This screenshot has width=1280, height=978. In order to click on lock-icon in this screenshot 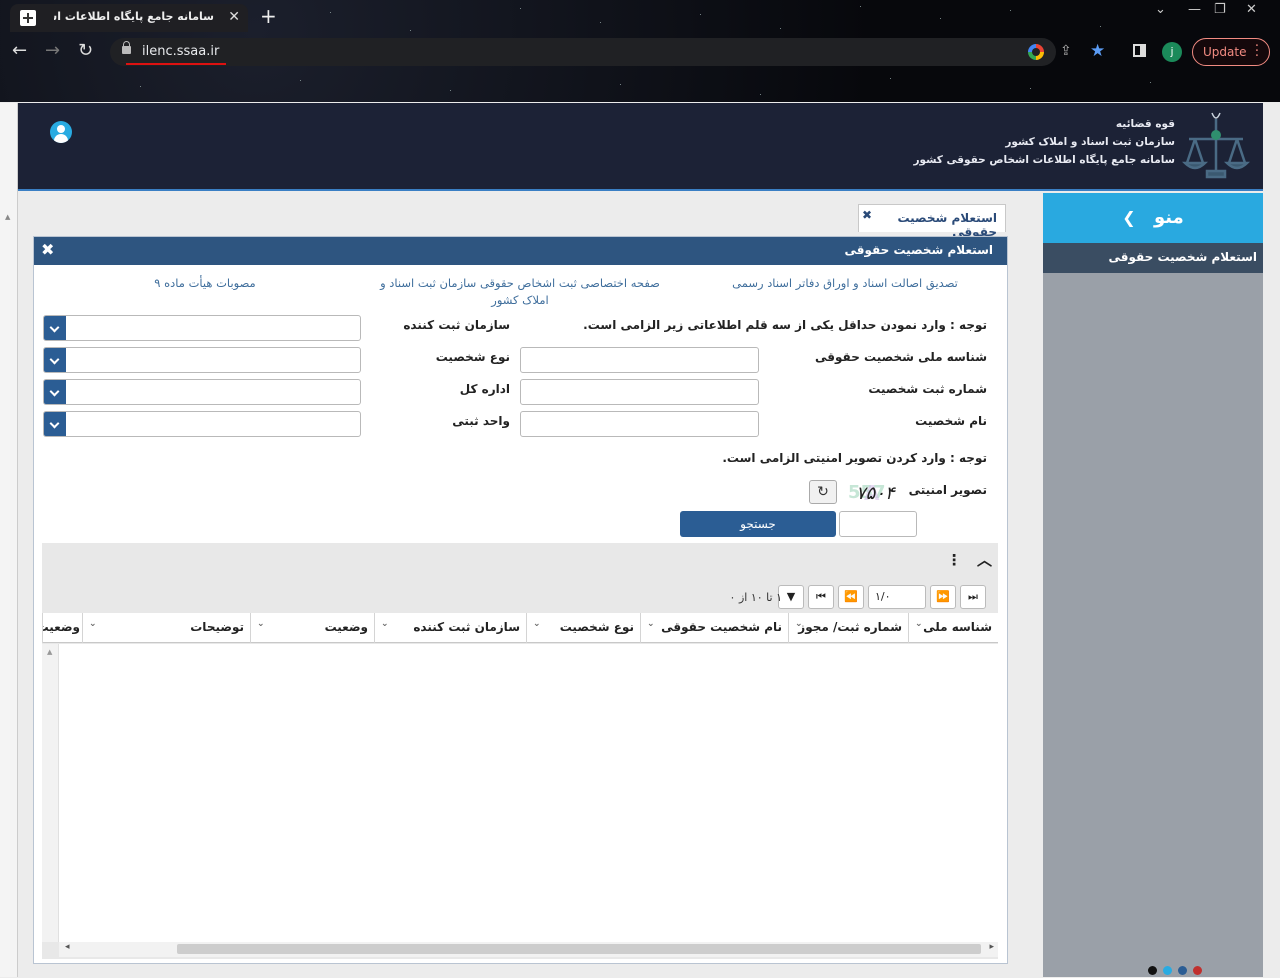, I will do `click(126, 47)`.